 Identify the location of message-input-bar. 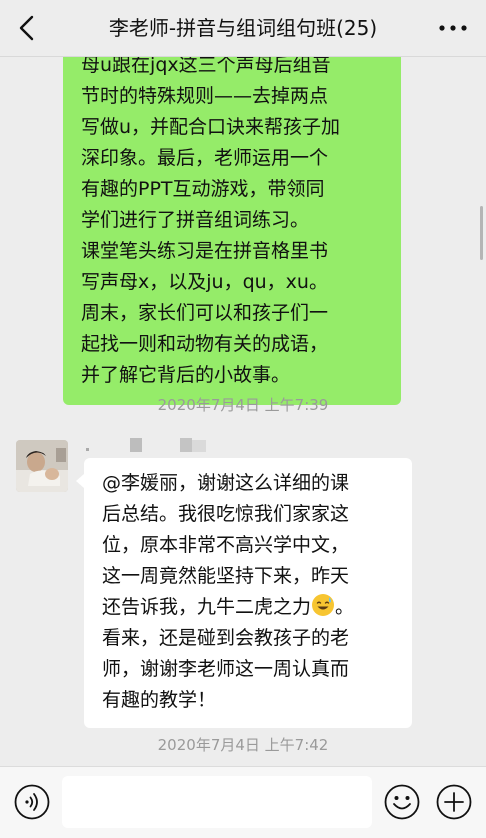
(243, 802).